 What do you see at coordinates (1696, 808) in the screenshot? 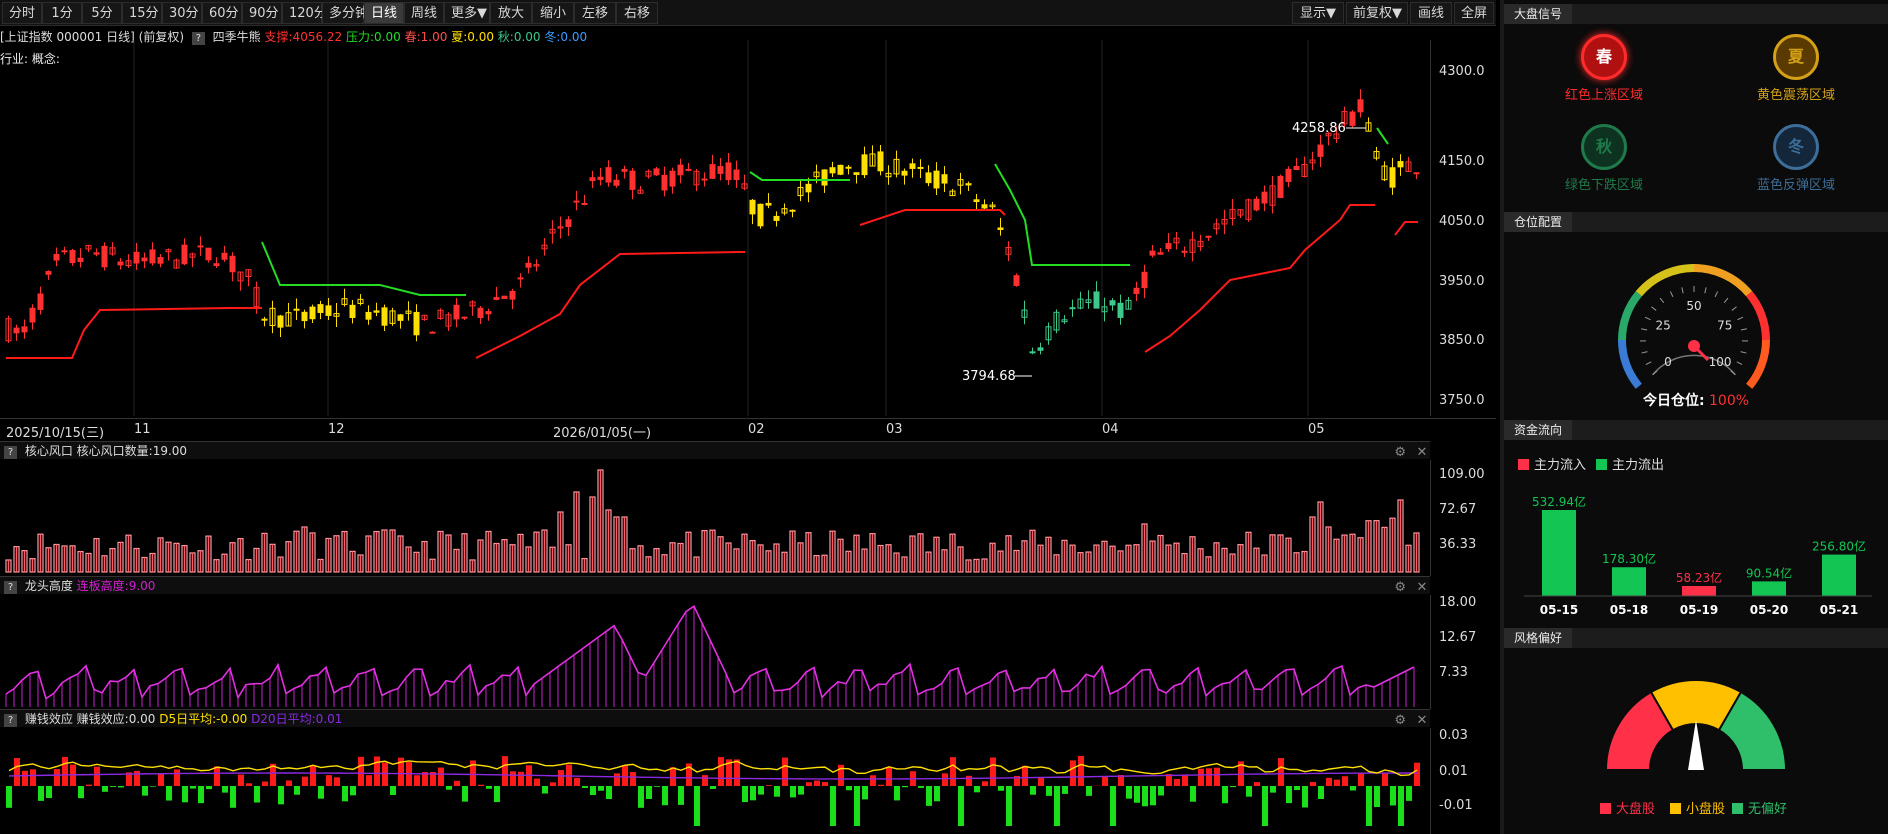
I see `style-legend: 大盘股 小盘股 无偏好` at bounding box center [1696, 808].